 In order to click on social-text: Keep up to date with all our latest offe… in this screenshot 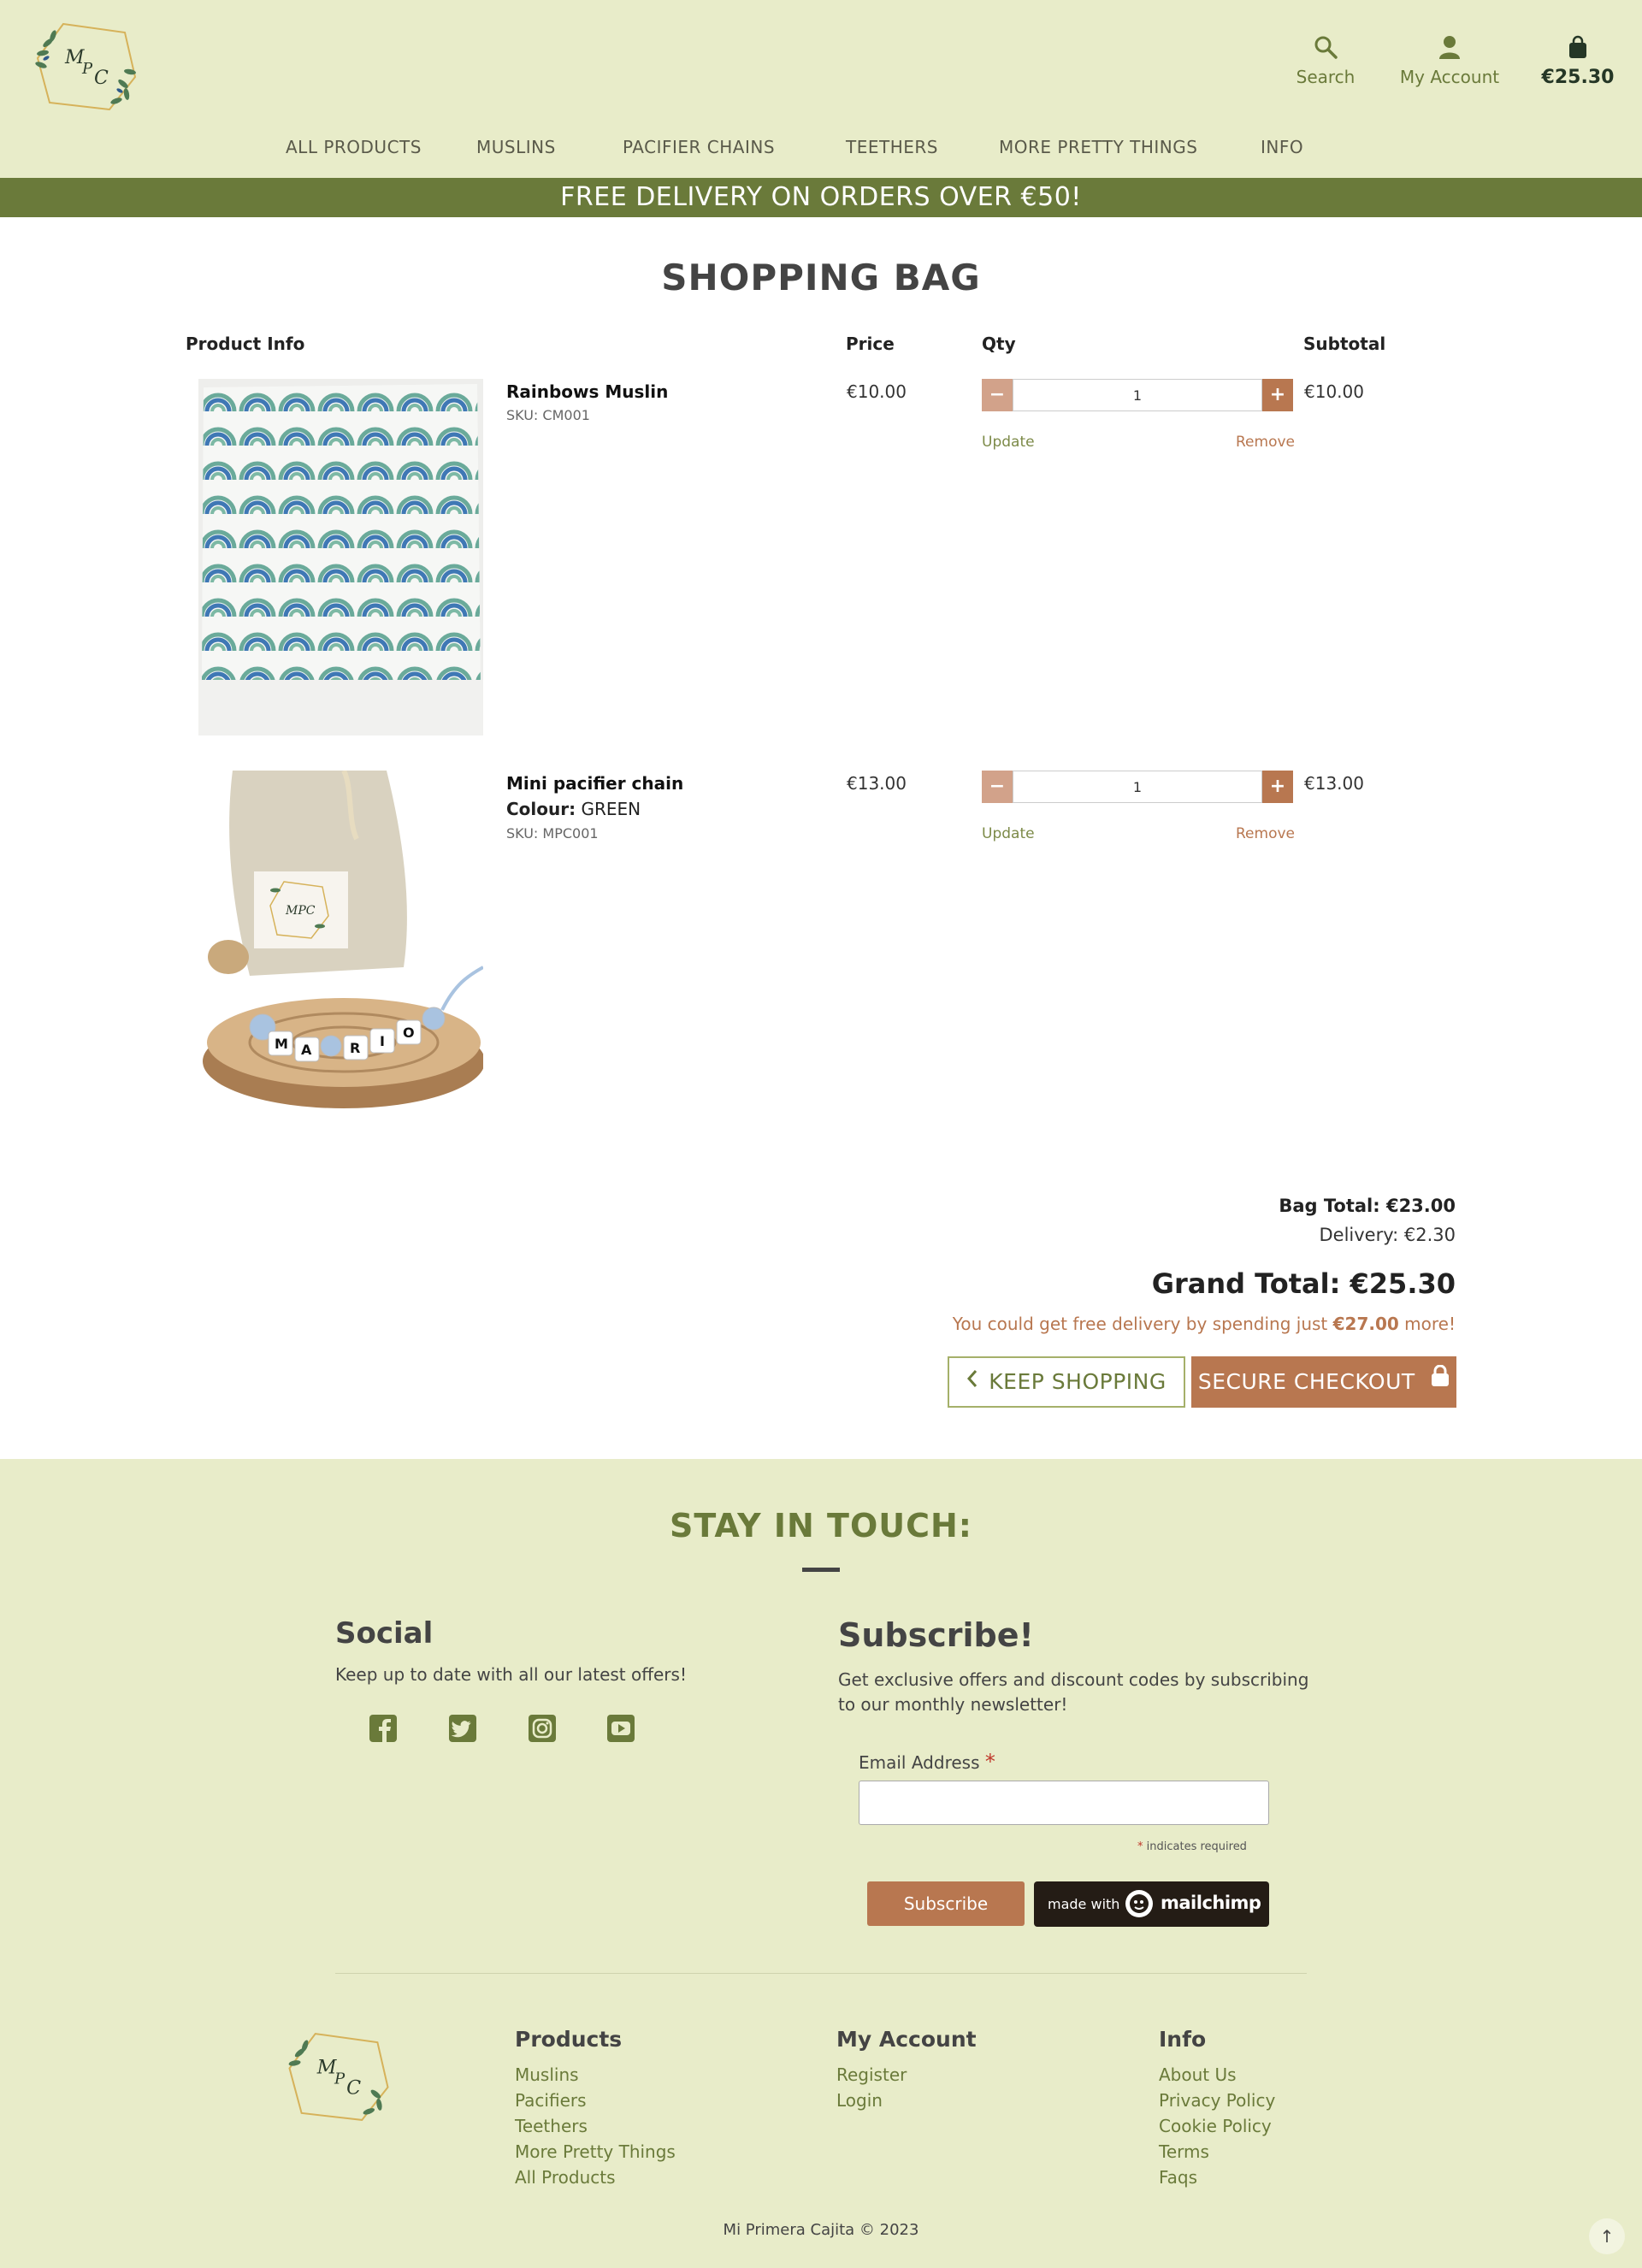, I will do `click(511, 1674)`.